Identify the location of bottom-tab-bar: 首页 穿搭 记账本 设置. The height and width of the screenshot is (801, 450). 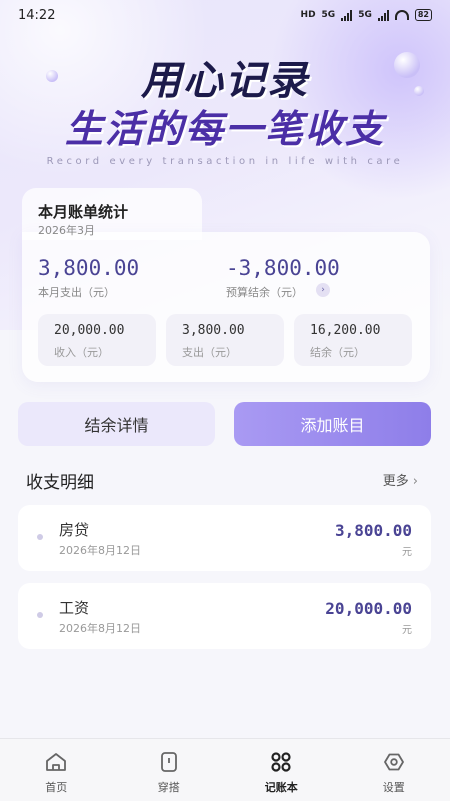
(225, 769).